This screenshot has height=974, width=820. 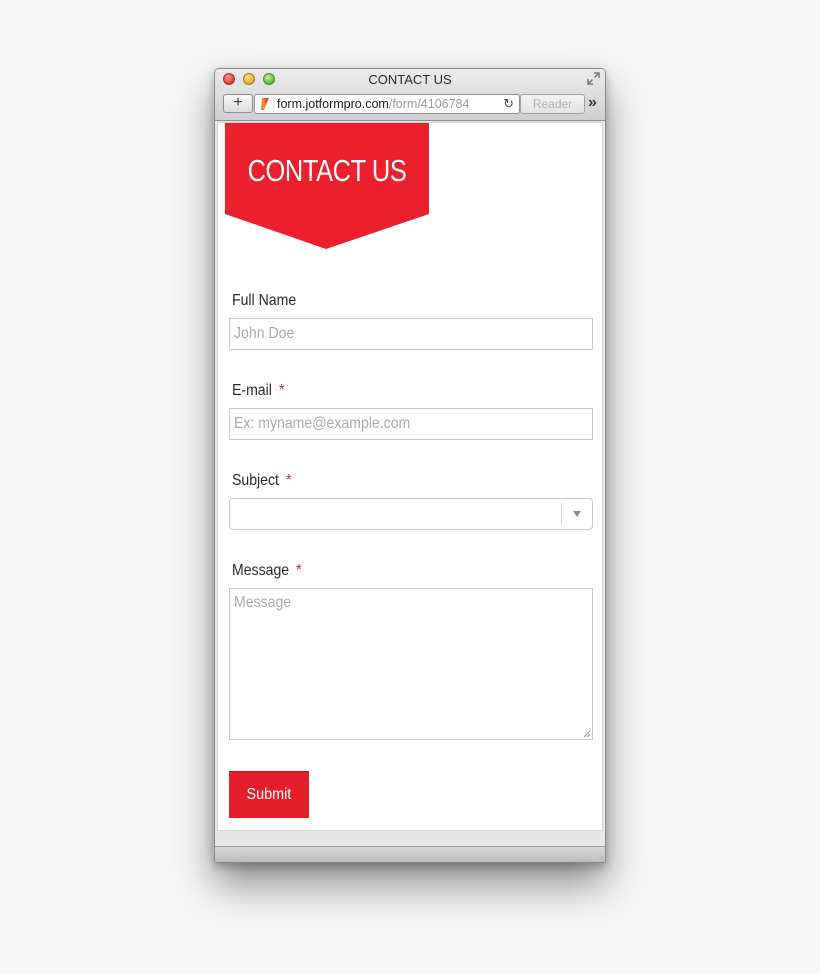 What do you see at coordinates (587, 734) in the screenshot?
I see `resize-grip-icon` at bounding box center [587, 734].